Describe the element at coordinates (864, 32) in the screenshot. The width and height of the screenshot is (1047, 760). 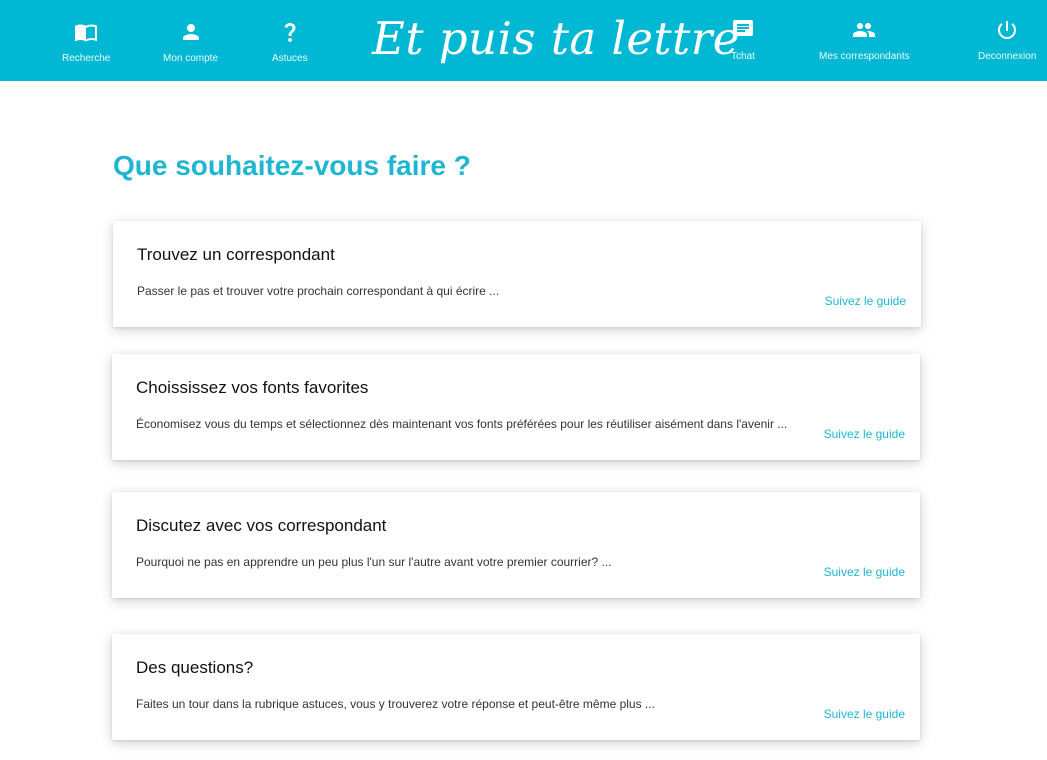
I see `people-icon` at that location.